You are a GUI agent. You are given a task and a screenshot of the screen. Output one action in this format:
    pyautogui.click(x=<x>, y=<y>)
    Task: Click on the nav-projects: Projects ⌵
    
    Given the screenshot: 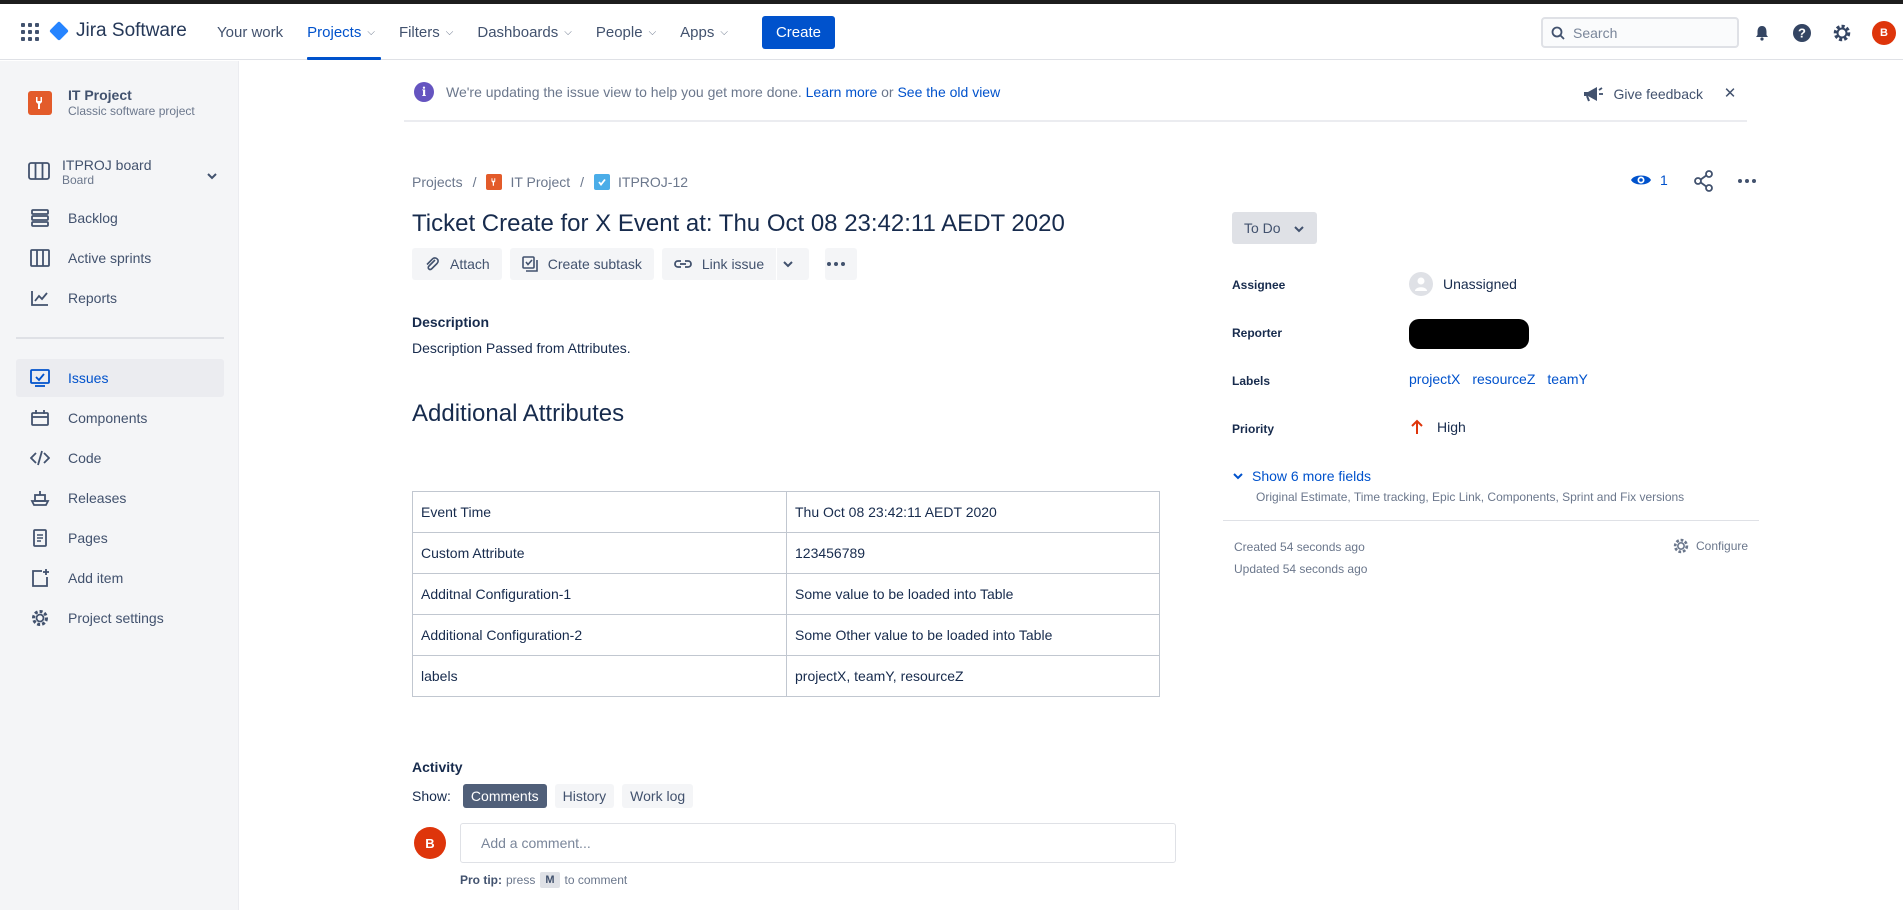 What is the action you would take?
    pyautogui.click(x=341, y=32)
    